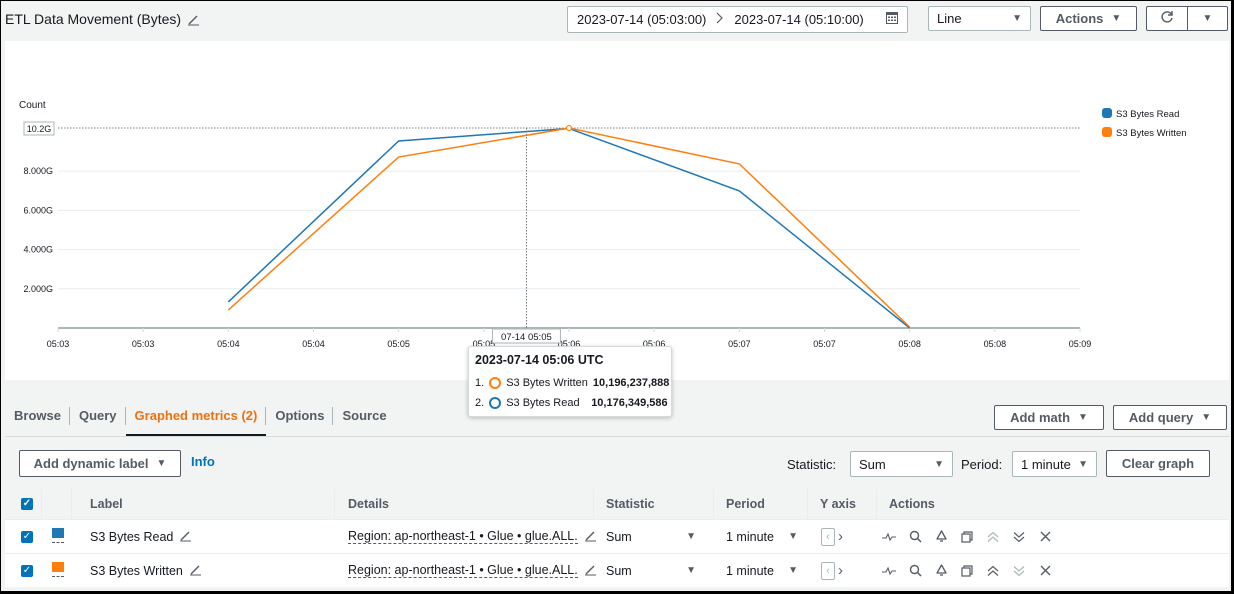 This screenshot has width=1234, height=594. What do you see at coordinates (300, 415) in the screenshot?
I see `tab-options: Options` at bounding box center [300, 415].